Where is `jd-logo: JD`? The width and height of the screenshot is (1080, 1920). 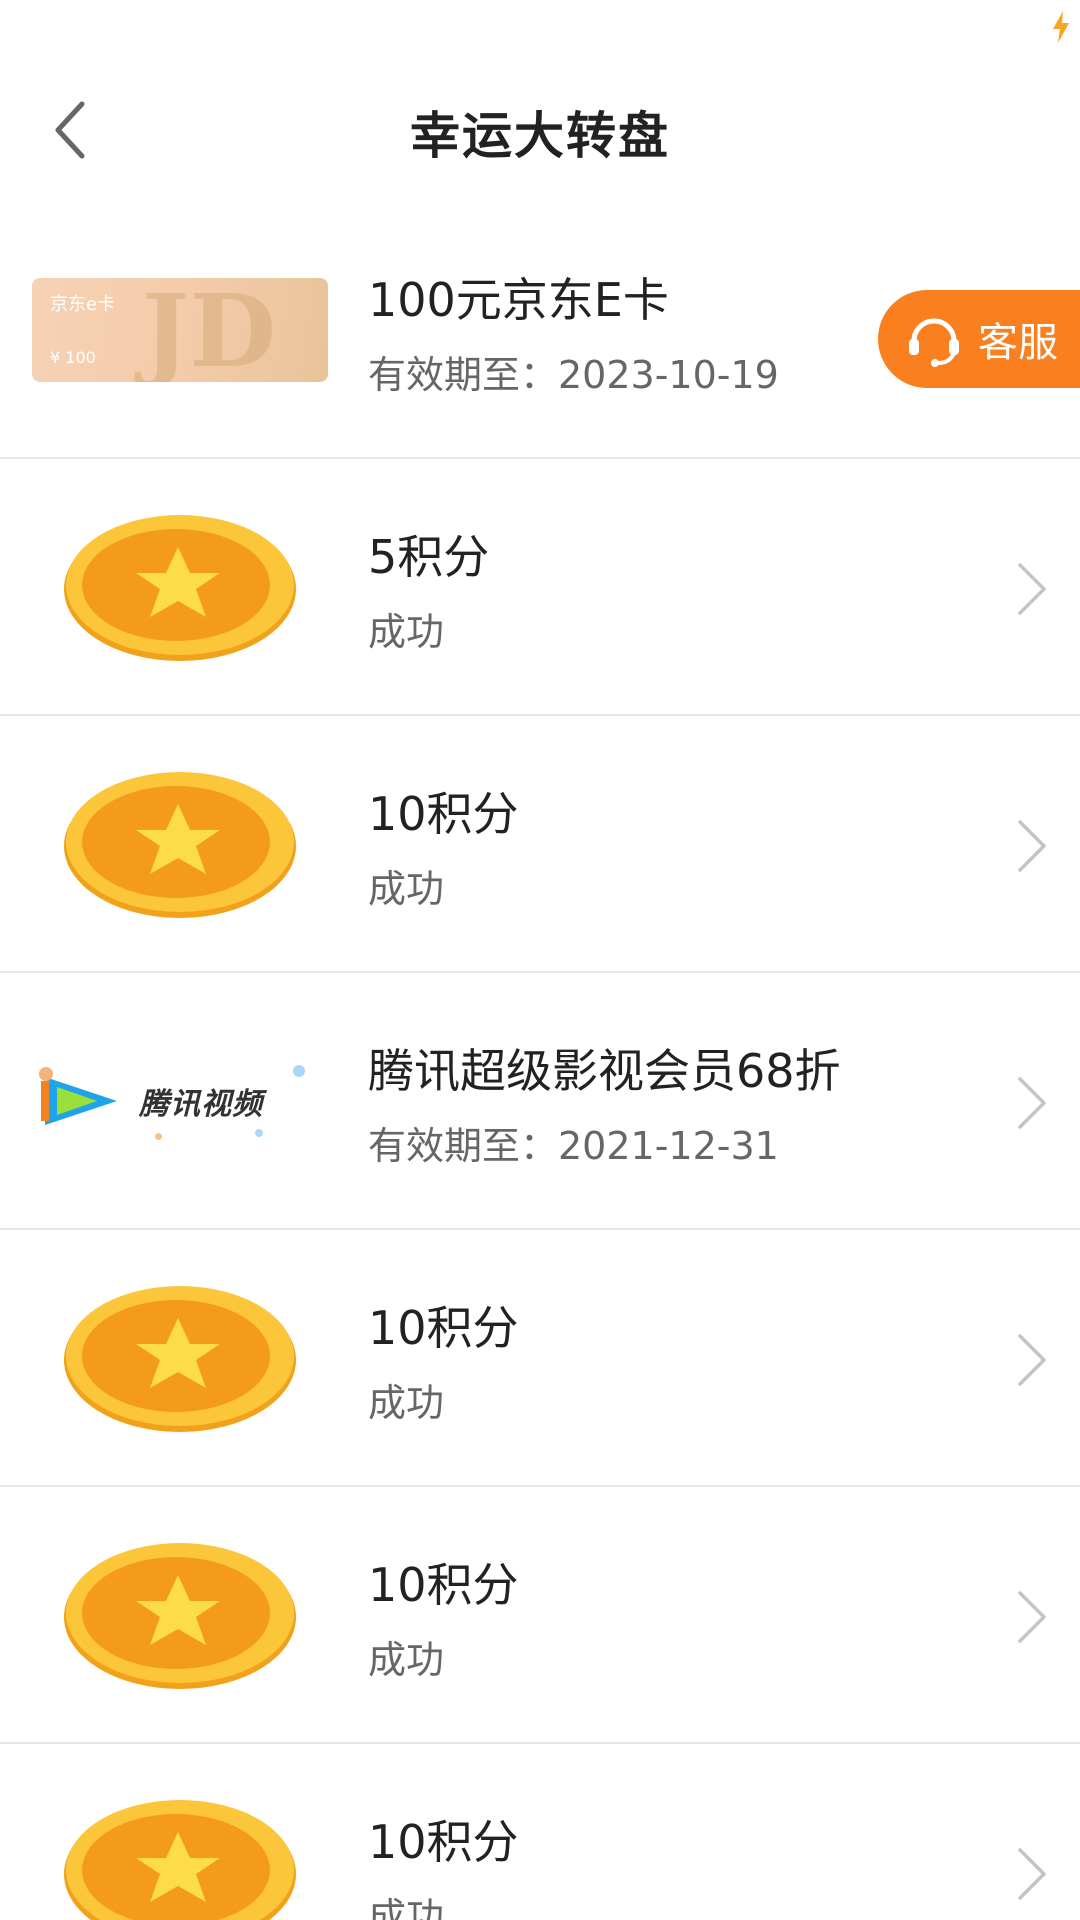
jd-logo: JD is located at coordinates (209, 329).